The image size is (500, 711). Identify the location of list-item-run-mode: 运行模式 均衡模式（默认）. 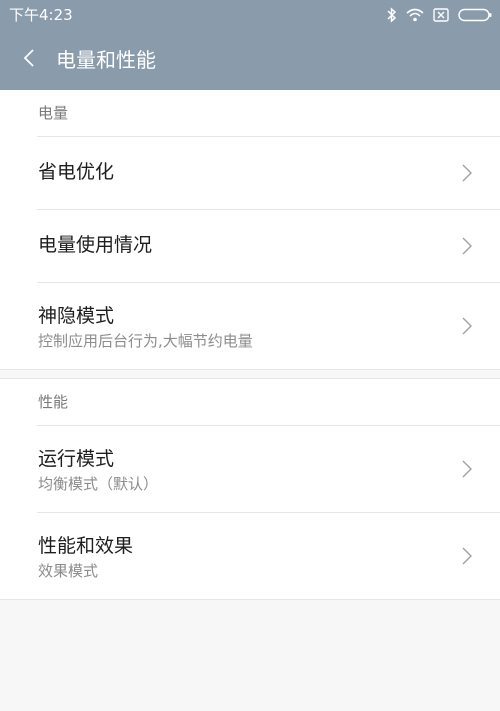
(268, 468).